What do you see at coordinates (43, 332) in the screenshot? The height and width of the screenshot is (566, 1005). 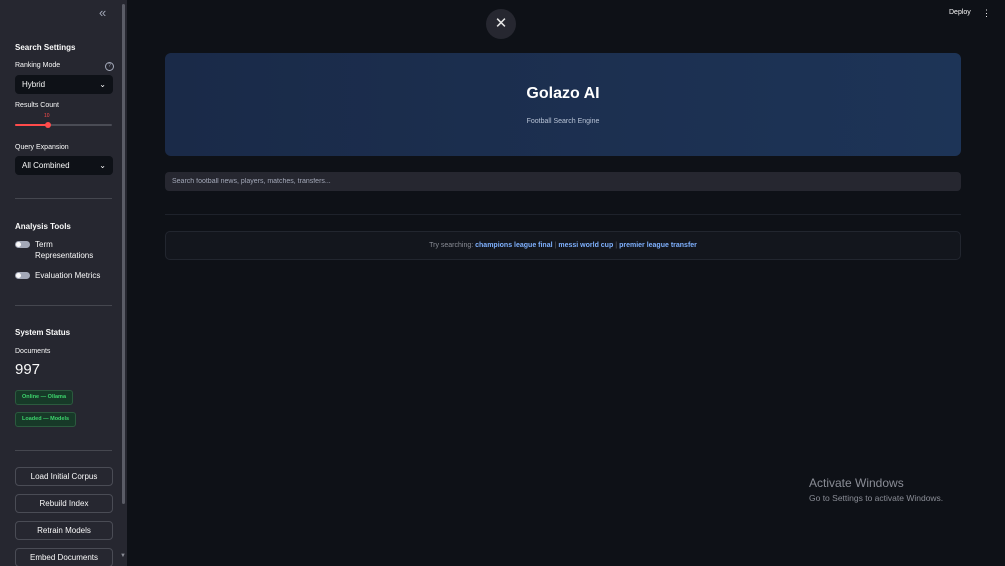 I see `system-status-heading: System Status` at bounding box center [43, 332].